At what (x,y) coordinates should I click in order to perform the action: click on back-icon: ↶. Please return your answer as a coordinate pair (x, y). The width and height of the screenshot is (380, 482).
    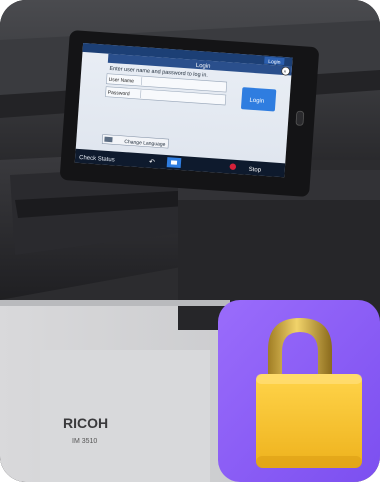
    Looking at the image, I should click on (152, 162).